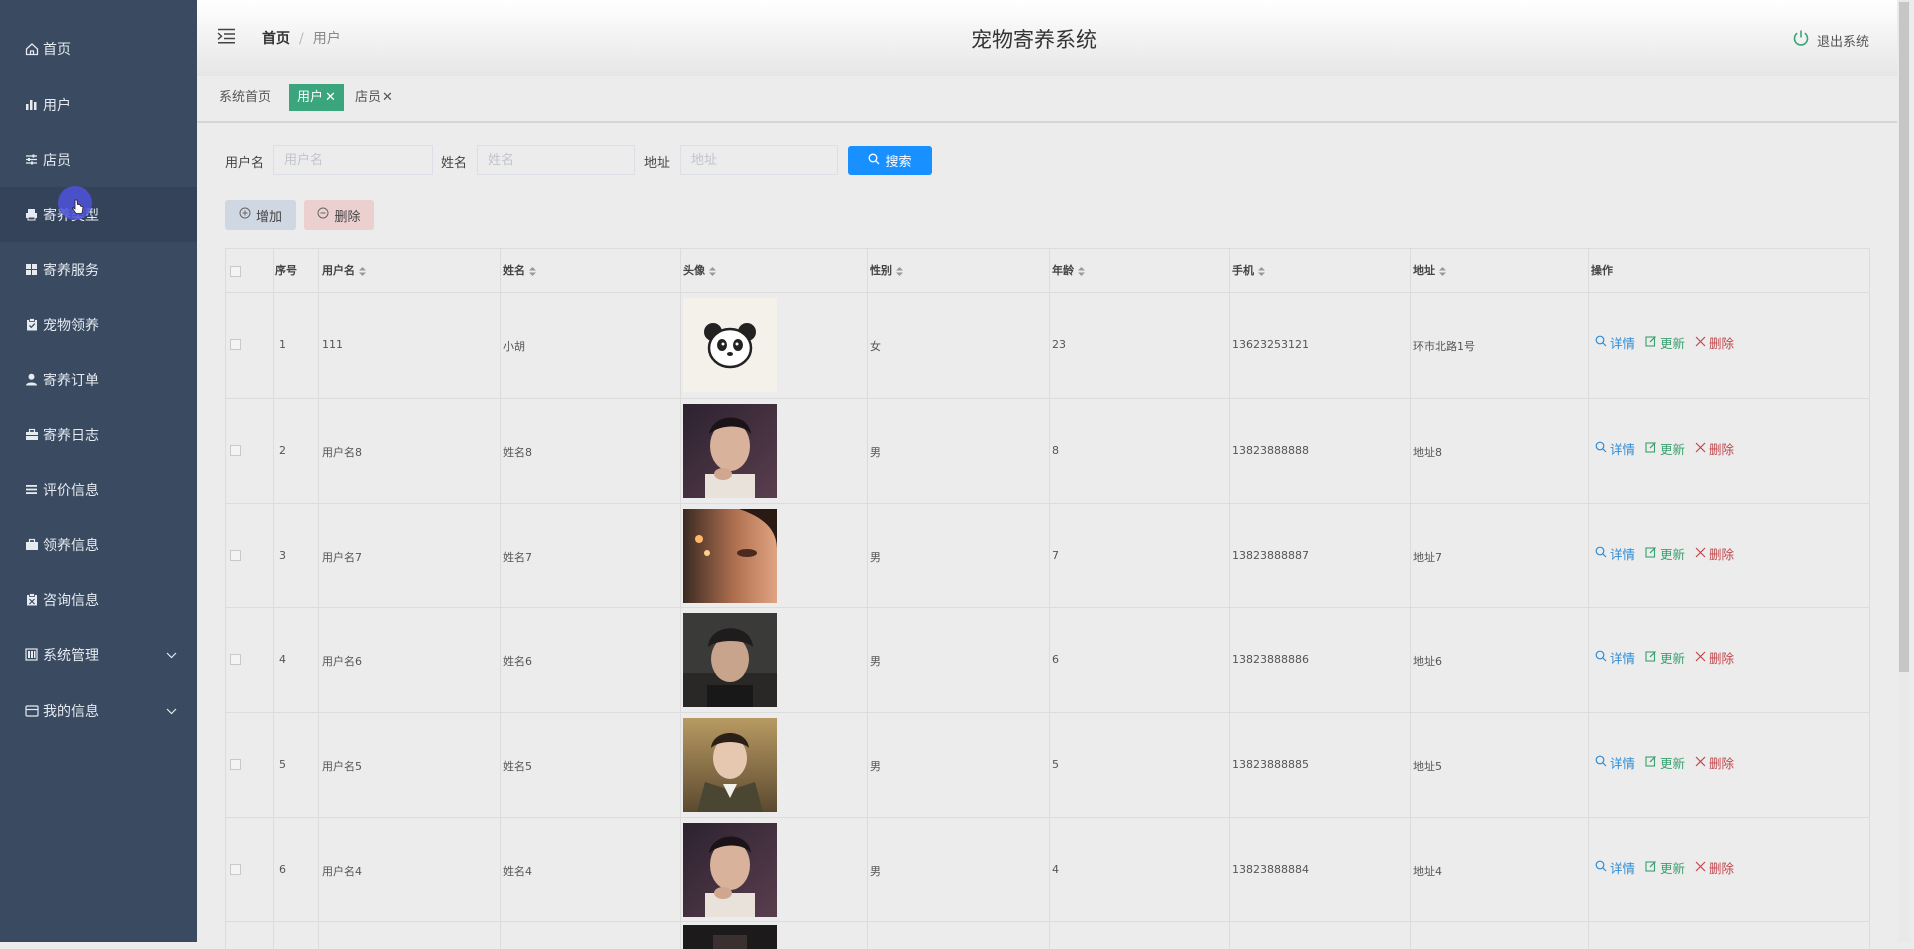 Image resolution: width=1914 pixels, height=949 pixels. What do you see at coordinates (282, 869) in the screenshot?
I see `cell-no: 6` at bounding box center [282, 869].